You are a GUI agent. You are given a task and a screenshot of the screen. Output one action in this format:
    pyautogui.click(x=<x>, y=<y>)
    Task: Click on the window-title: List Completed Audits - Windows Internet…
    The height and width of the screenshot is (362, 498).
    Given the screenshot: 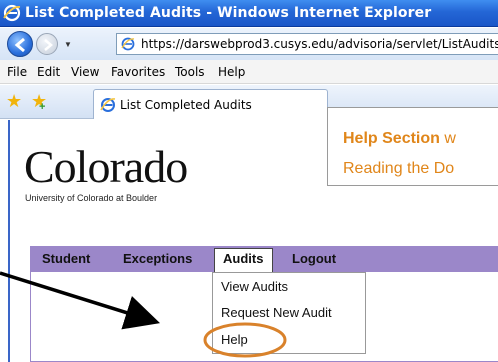 What is the action you would take?
    pyautogui.click(x=228, y=13)
    